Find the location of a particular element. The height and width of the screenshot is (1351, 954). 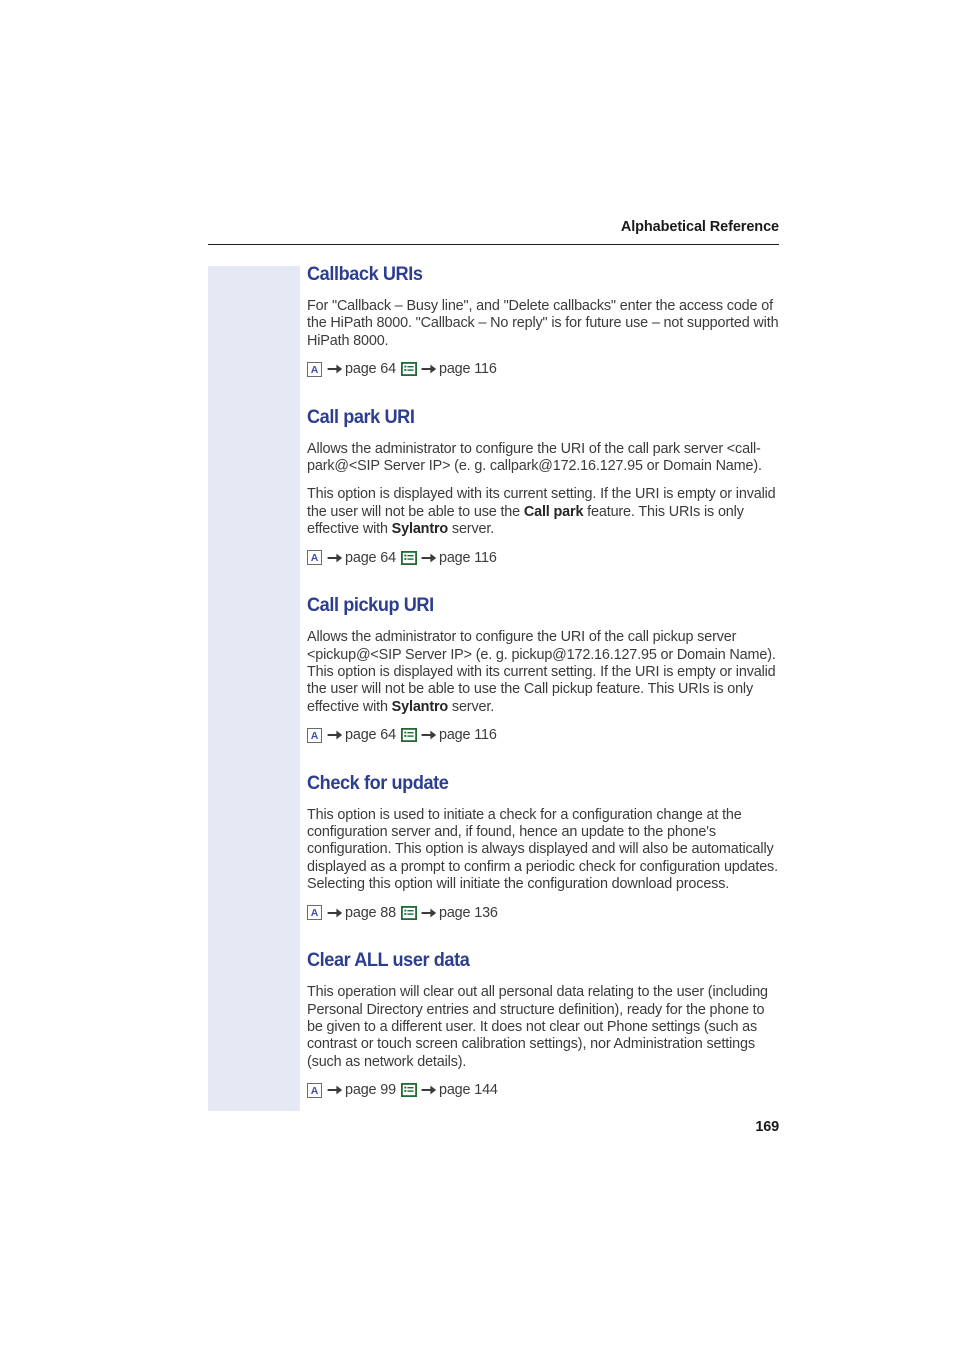

section-heading: Call pickup URI is located at coordinates (370, 605).